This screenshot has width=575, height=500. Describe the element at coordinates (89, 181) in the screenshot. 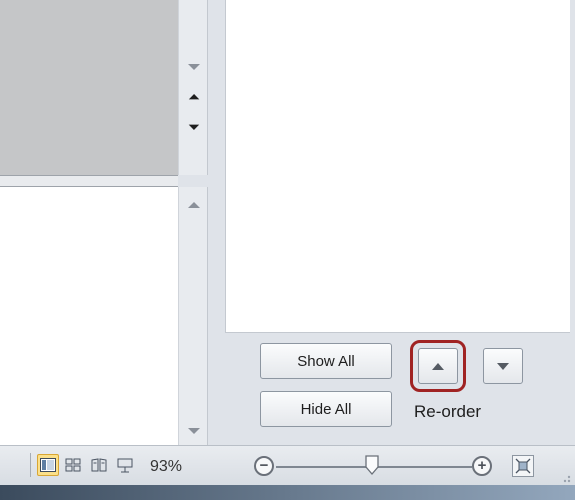

I see `pane-splitter` at that location.